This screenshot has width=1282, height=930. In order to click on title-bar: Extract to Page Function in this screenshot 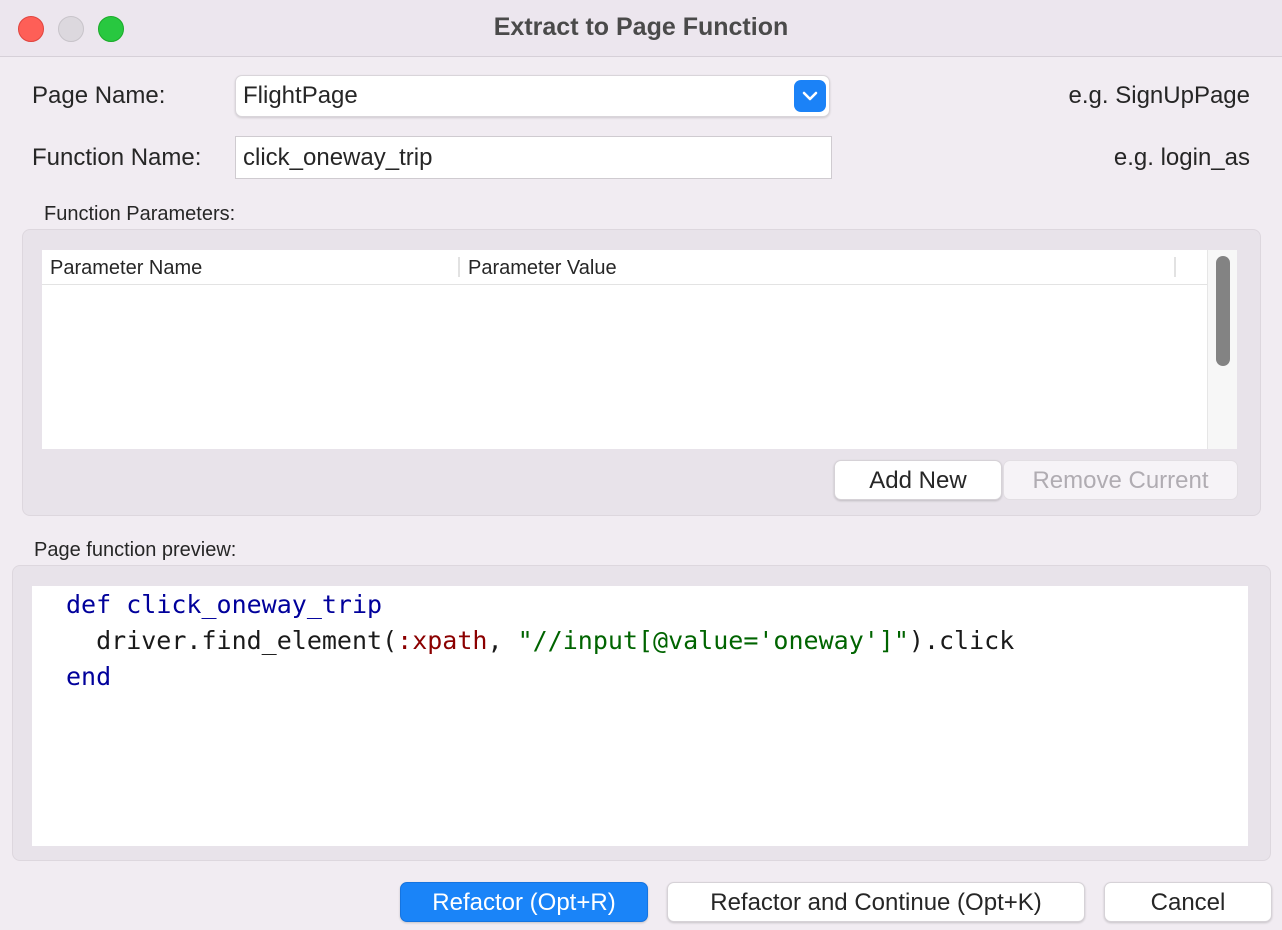, I will do `click(641, 28)`.